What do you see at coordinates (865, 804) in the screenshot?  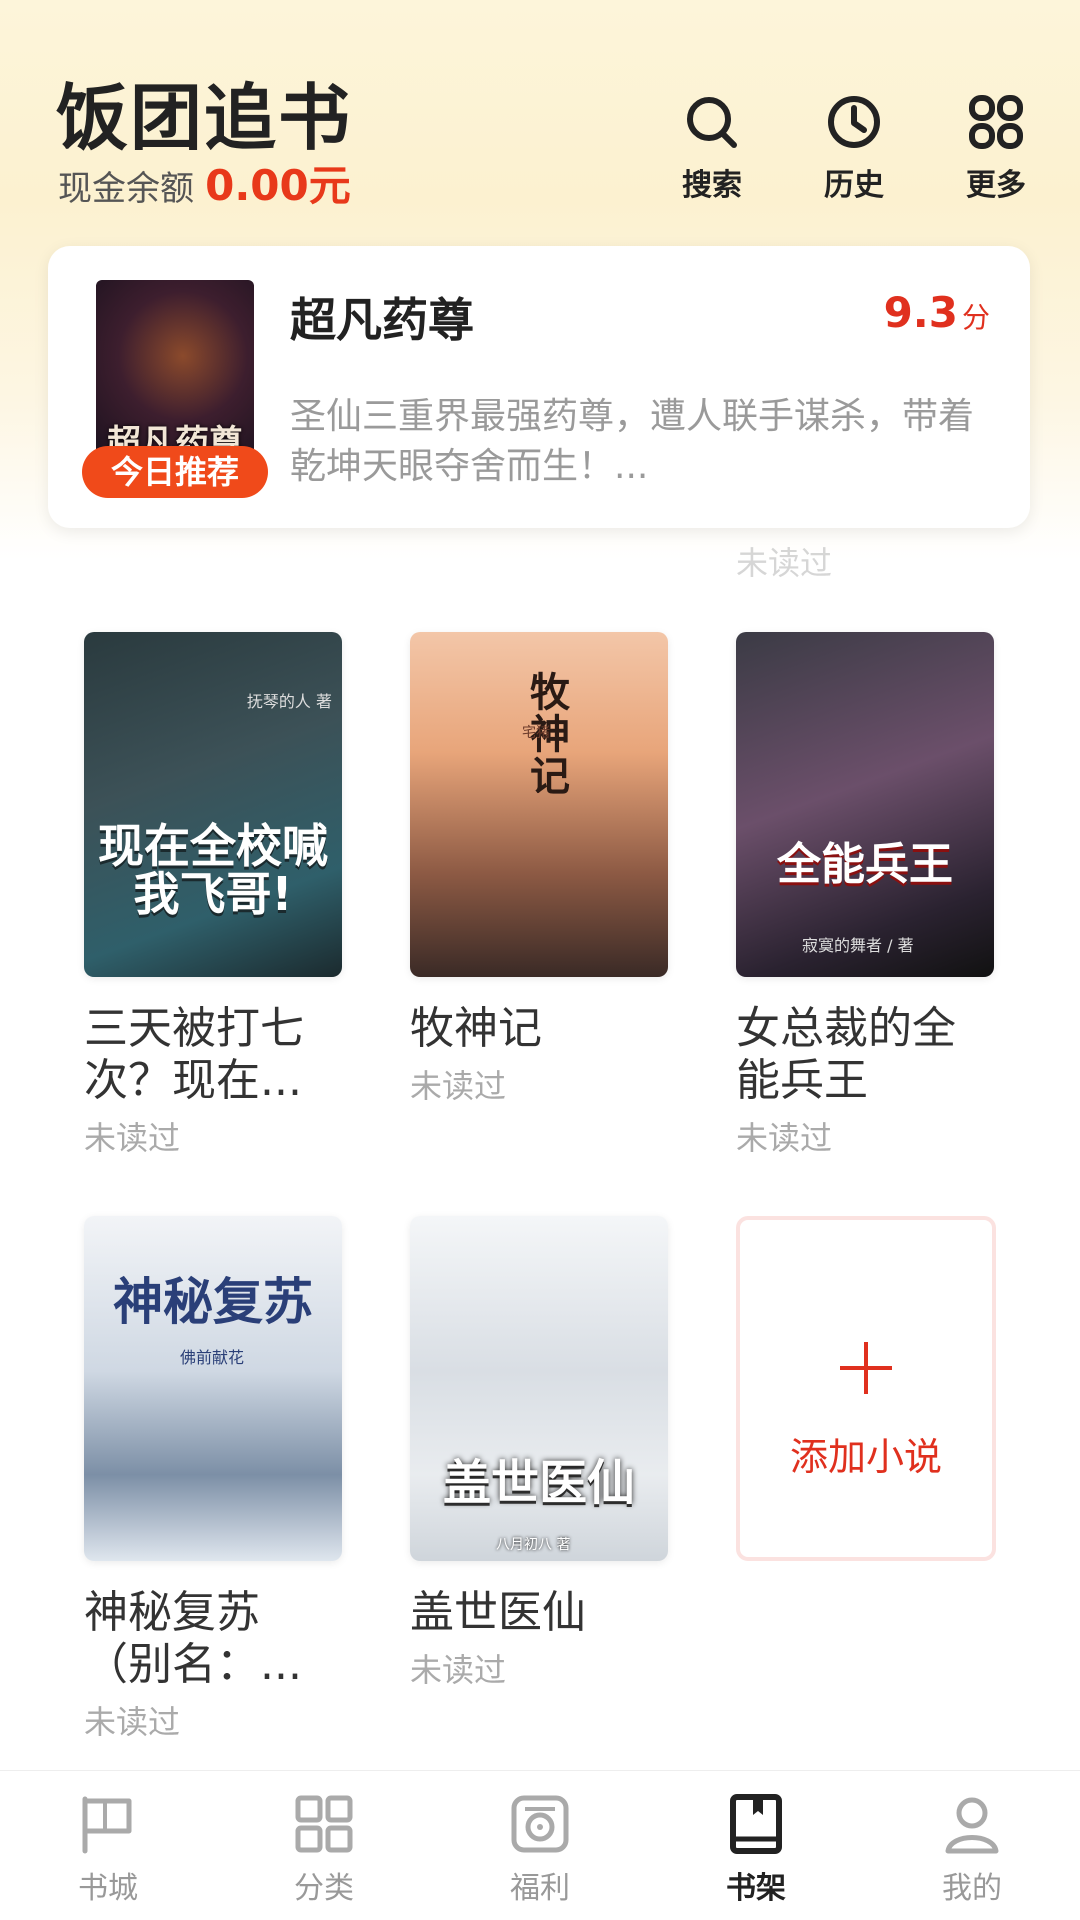 I see `book-cover: 全能兵王 寂寞的舞者 / 著` at bounding box center [865, 804].